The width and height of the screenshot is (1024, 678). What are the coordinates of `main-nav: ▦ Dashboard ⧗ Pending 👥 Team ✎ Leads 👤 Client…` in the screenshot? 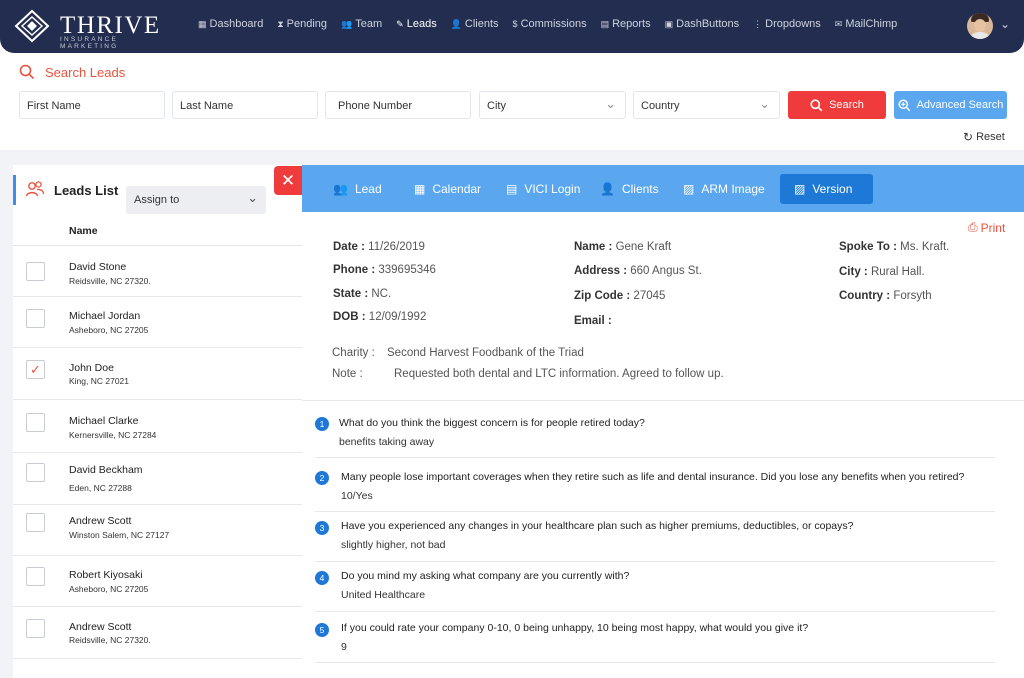 It's located at (554, 24).